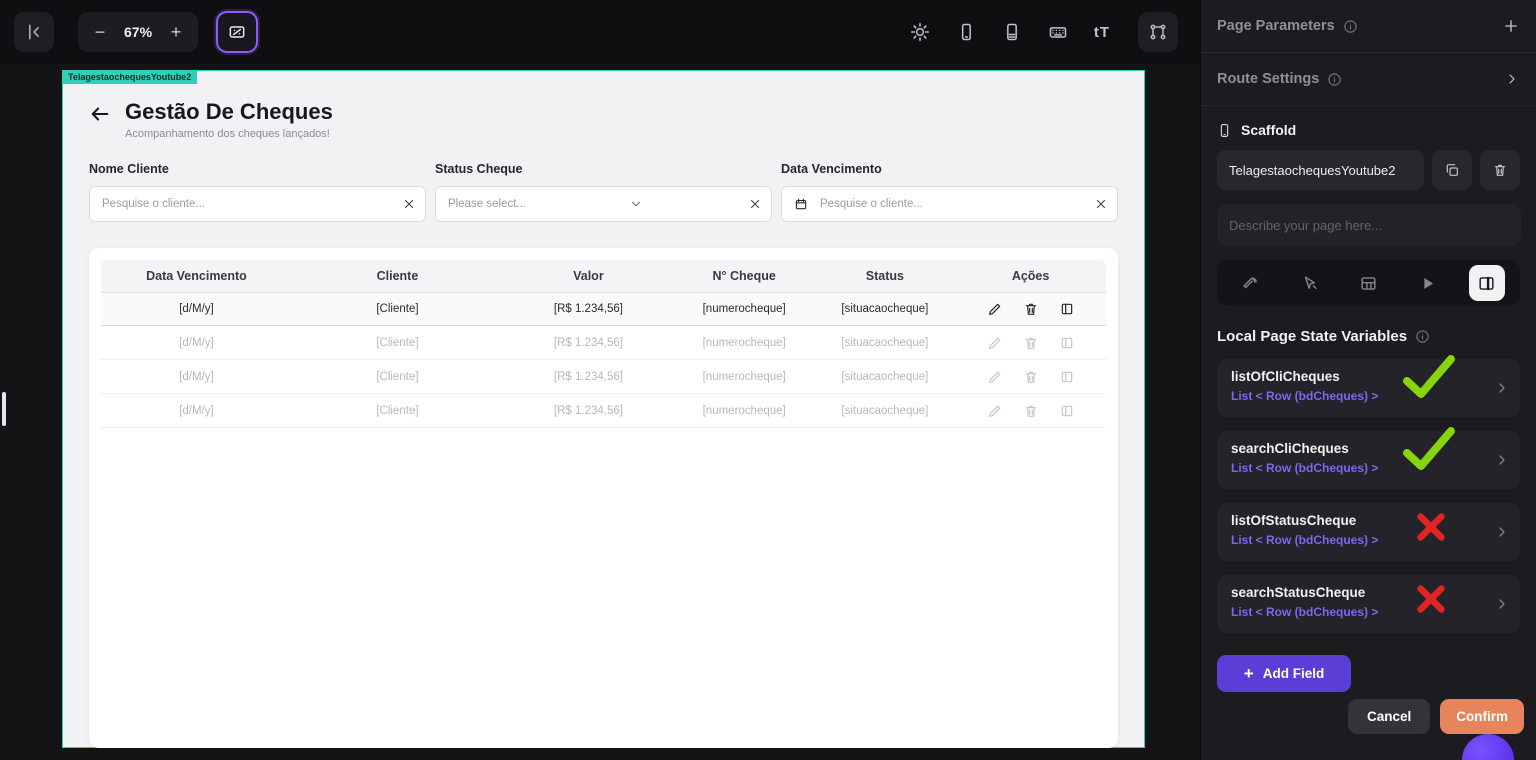  I want to click on top-toolbar: − 67% + tT, so click(600, 32).